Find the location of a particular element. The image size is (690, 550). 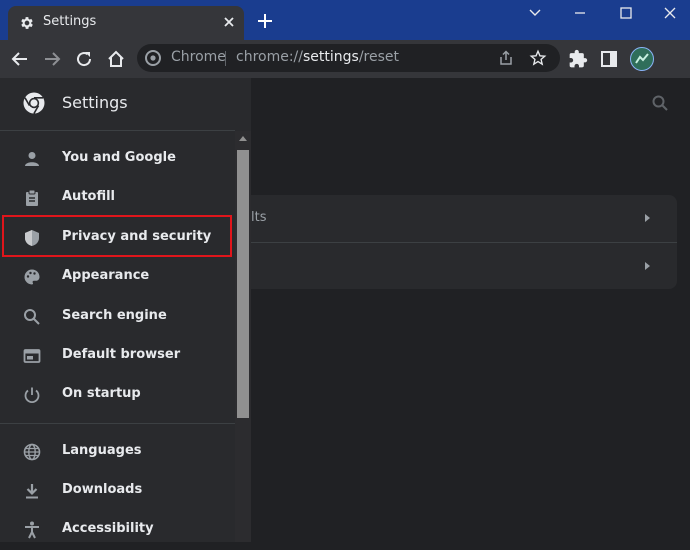

site-chip-label: Chrome is located at coordinates (198, 57).